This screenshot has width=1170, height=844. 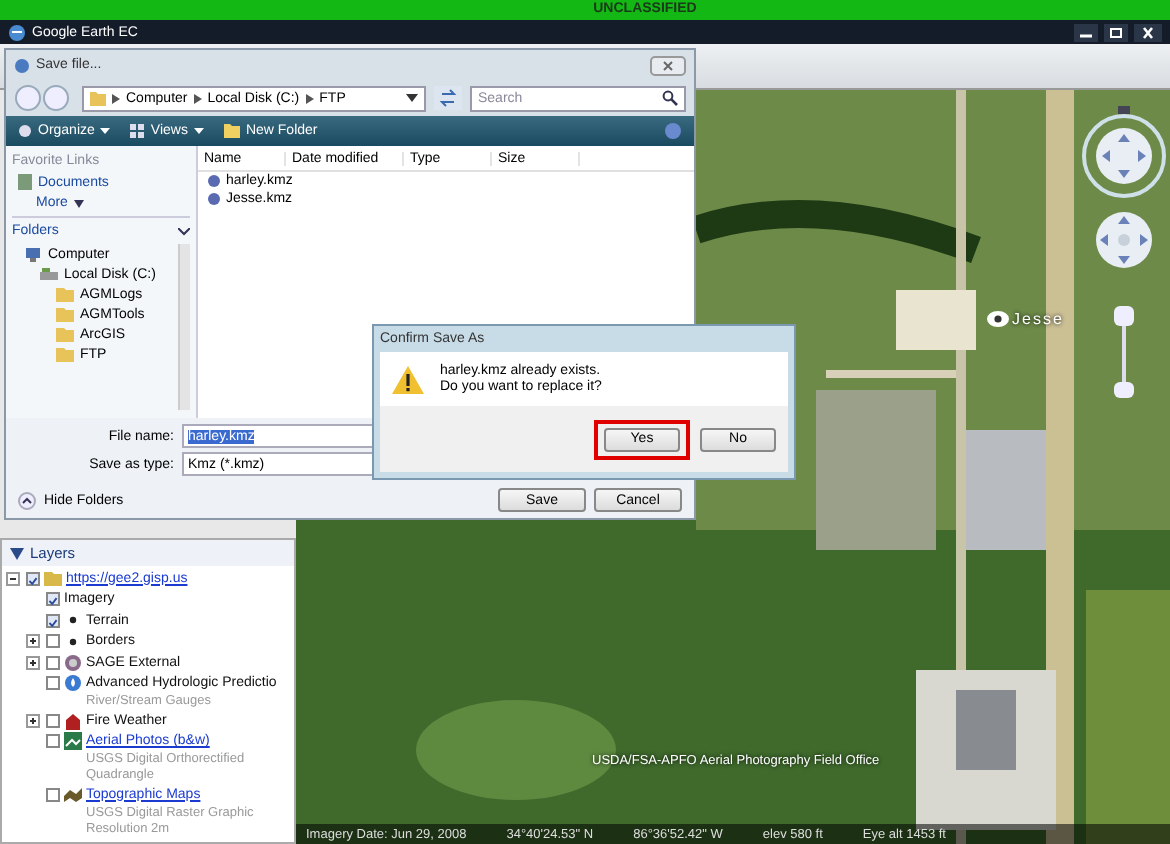 I want to click on drive-icon, so click(x=49, y=274).